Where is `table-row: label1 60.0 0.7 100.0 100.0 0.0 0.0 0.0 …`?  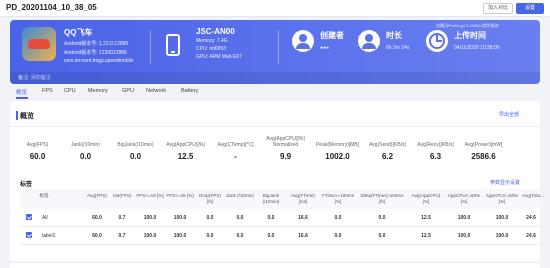 table-row: label1 60.0 0.7 100.0 100.0 0.0 0.0 0.0 … is located at coordinates (280, 236).